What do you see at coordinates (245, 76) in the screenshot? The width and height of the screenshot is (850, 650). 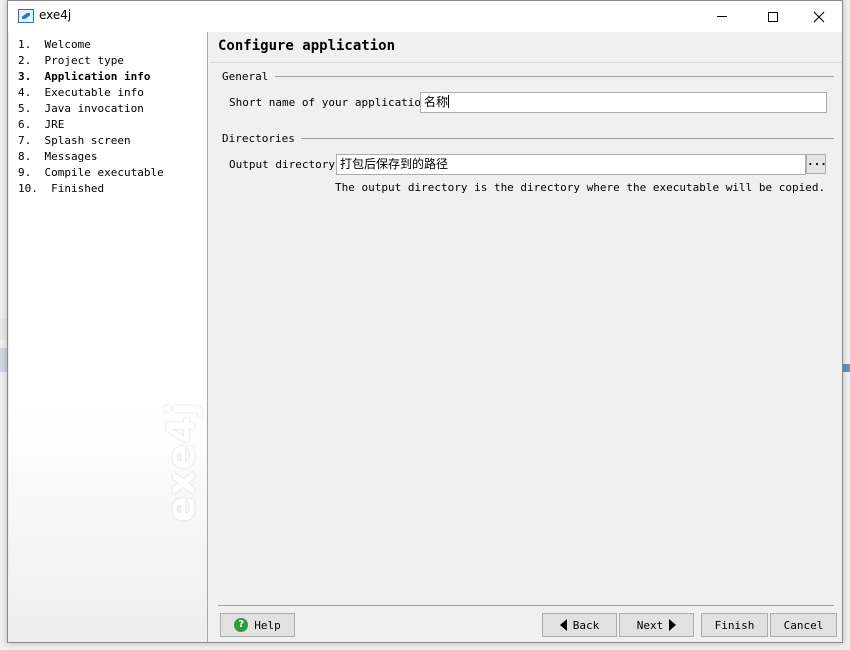 I see `general-group-label: General` at bounding box center [245, 76].